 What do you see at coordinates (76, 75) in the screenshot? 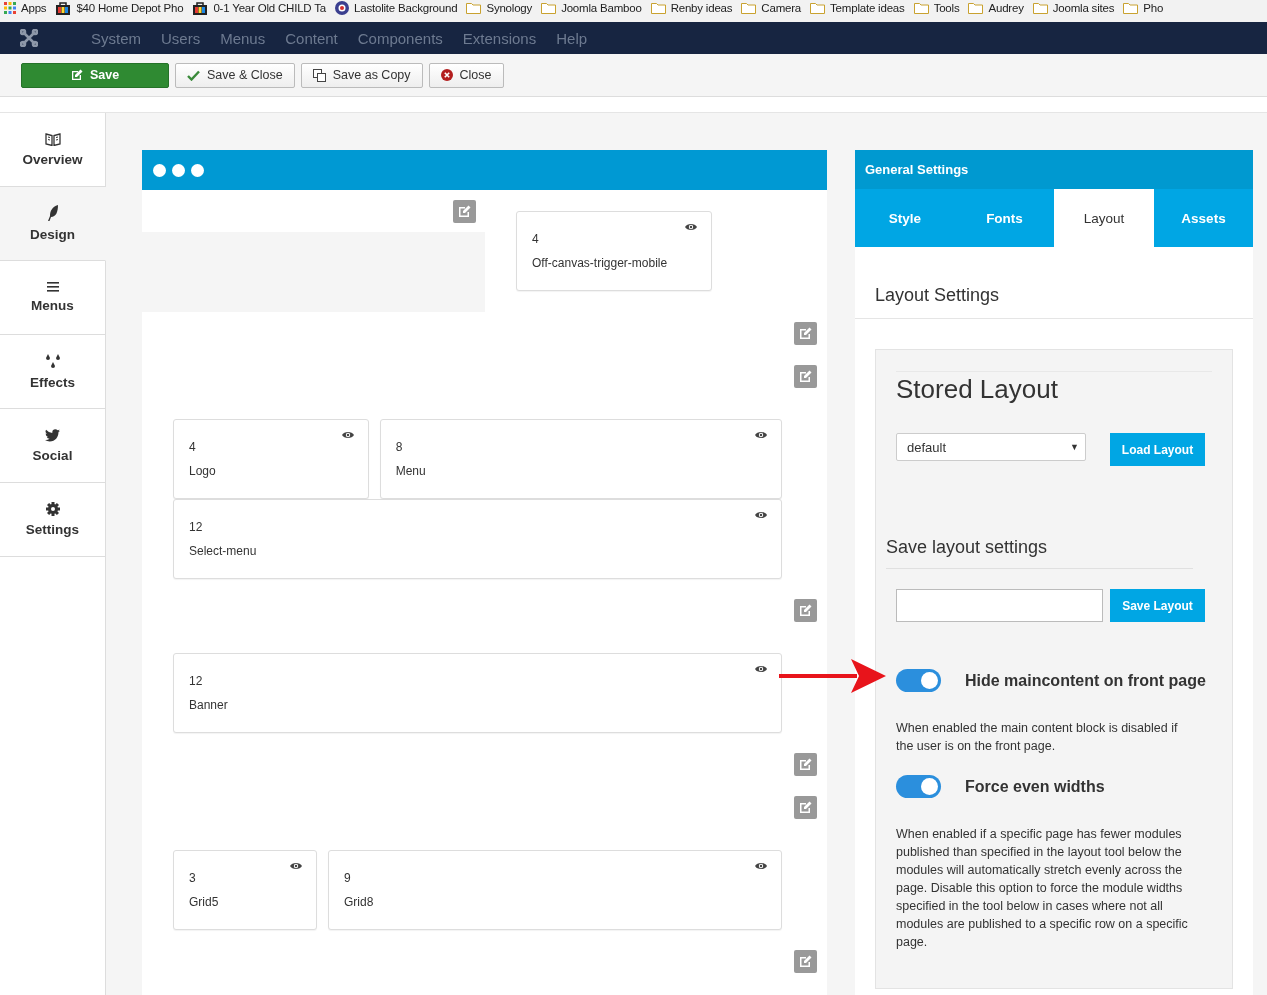
I see `edit-icon` at bounding box center [76, 75].